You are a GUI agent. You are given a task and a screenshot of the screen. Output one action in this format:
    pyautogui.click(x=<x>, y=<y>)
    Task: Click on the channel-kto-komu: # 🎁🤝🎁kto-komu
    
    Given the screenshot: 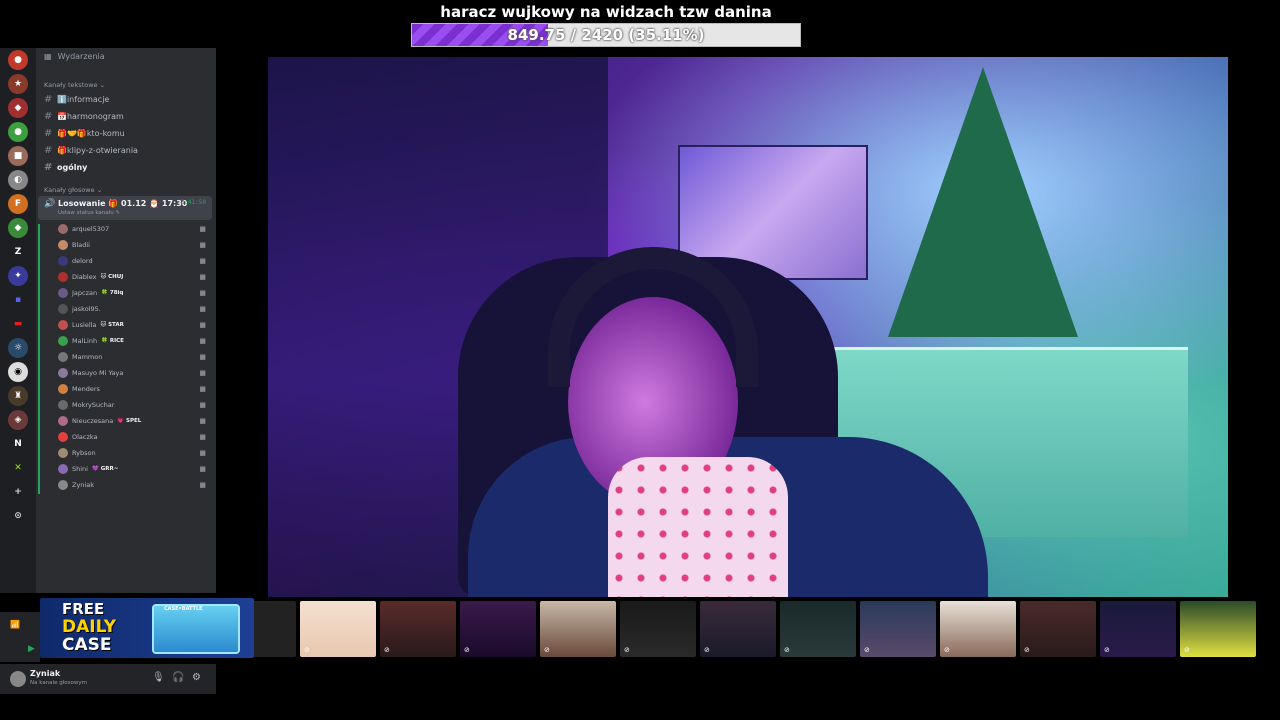 What is the action you would take?
    pyautogui.click(x=84, y=133)
    